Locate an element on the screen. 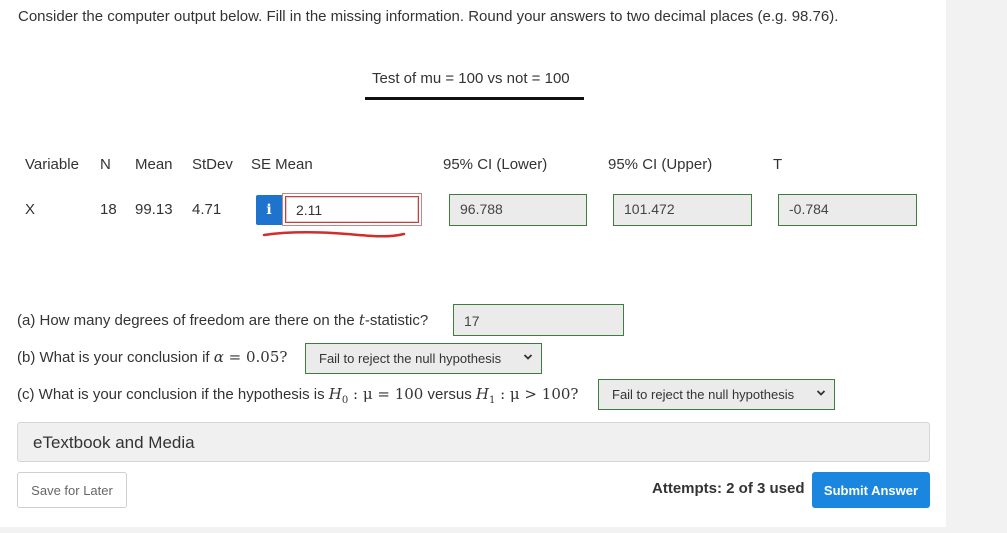 The width and height of the screenshot is (1007, 533). red-underline-annotation is located at coordinates (334, 234).